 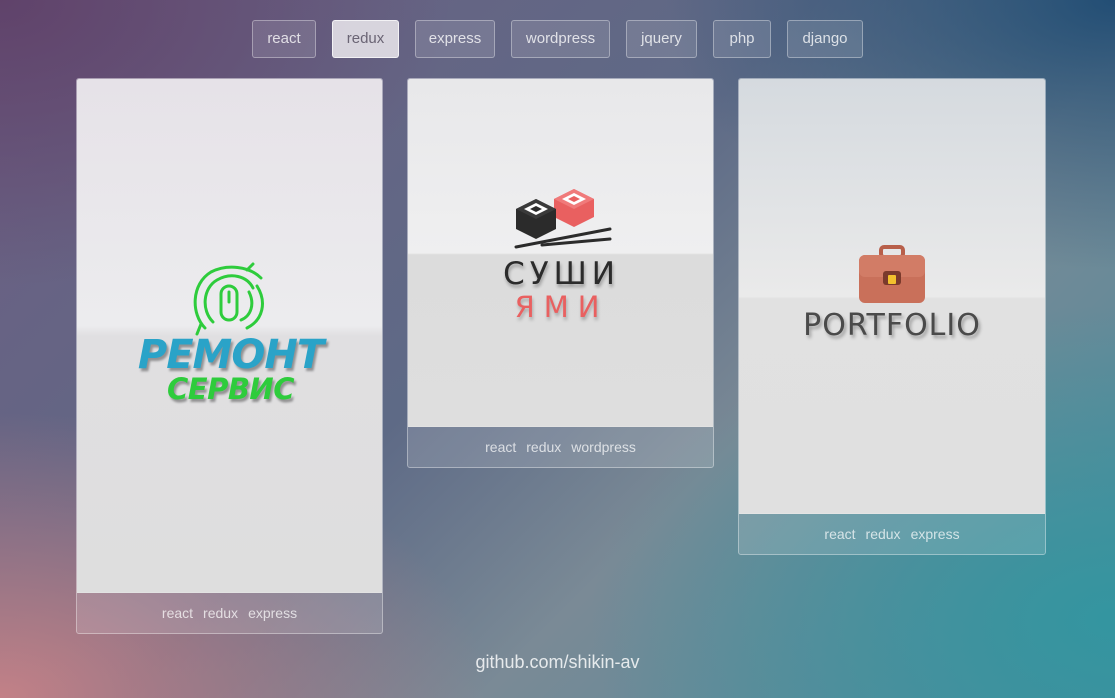 What do you see at coordinates (560, 253) in the screenshot?
I see `project-preview-image: СУШИ ЯМИ` at bounding box center [560, 253].